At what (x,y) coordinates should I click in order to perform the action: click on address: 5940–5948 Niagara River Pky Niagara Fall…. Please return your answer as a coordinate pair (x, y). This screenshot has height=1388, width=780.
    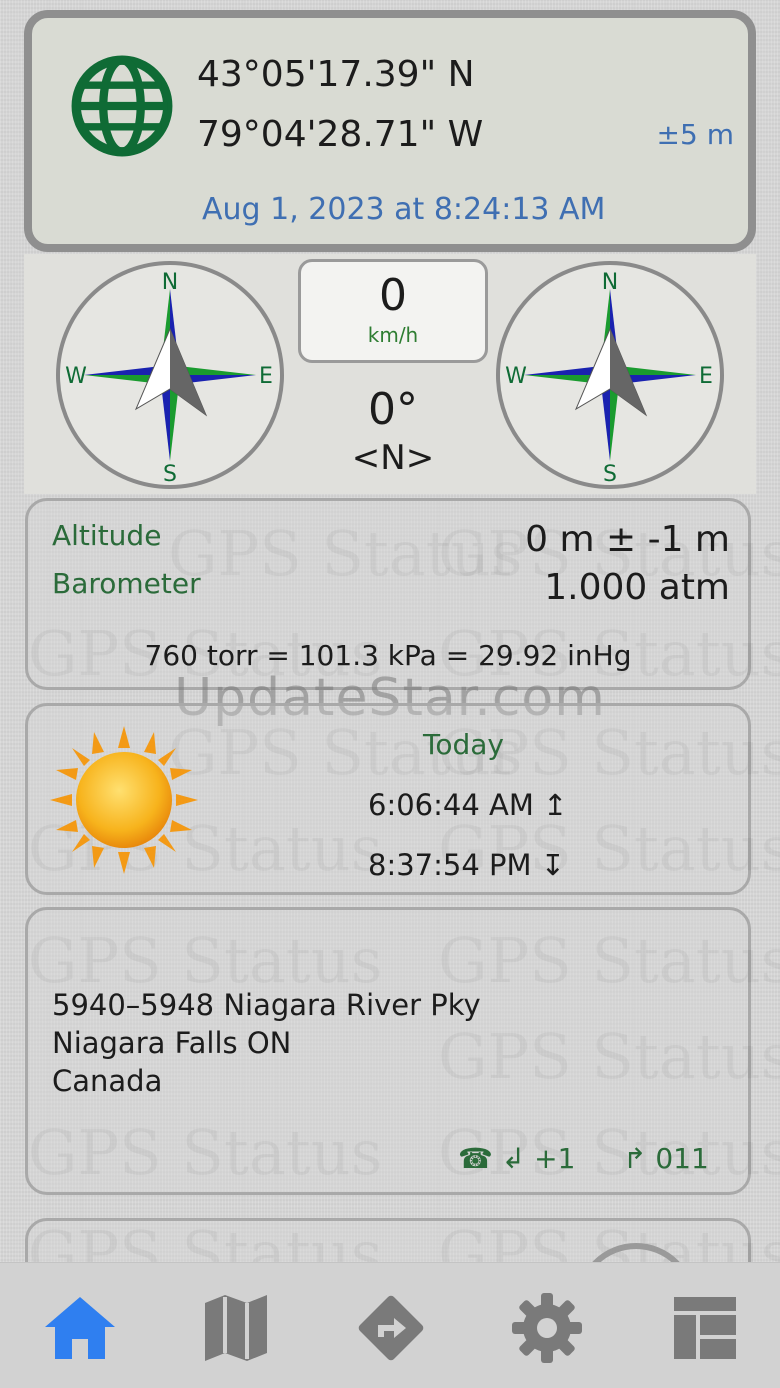
    Looking at the image, I should click on (266, 1043).